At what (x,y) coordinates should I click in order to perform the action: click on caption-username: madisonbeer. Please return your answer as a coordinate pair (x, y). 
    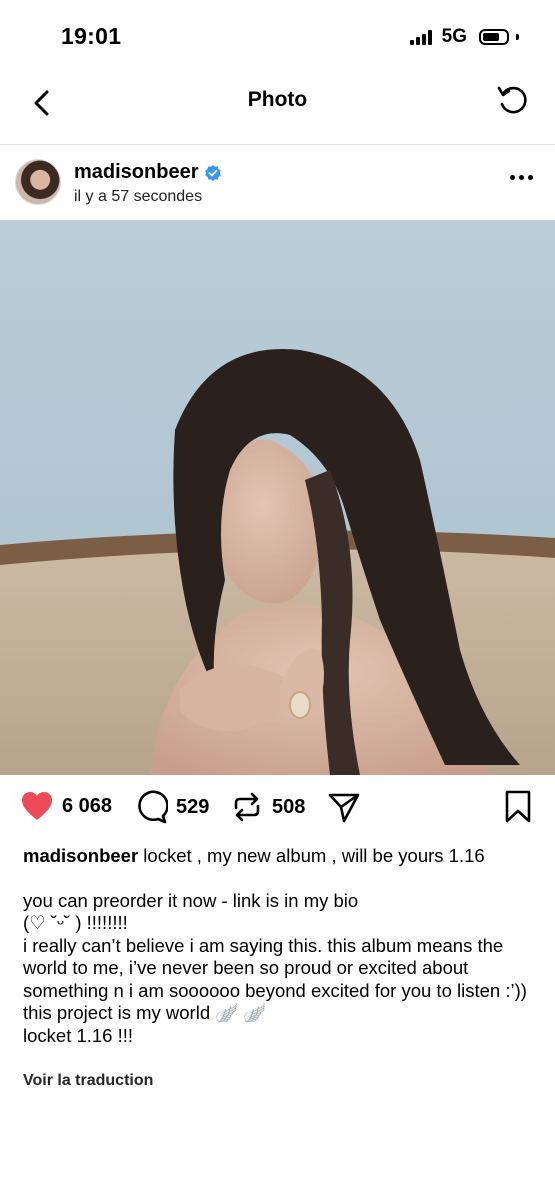
    Looking at the image, I should click on (80, 855).